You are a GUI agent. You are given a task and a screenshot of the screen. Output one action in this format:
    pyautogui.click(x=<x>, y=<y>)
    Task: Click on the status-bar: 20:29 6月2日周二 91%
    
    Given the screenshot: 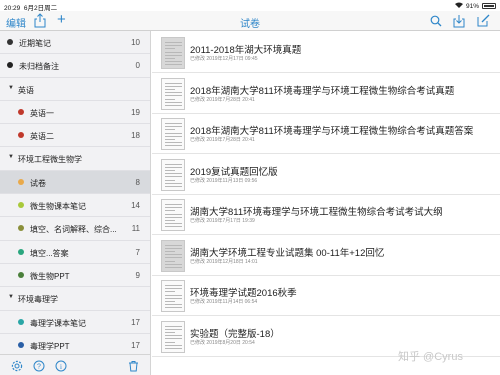 What is the action you would take?
    pyautogui.click(x=250, y=6)
    